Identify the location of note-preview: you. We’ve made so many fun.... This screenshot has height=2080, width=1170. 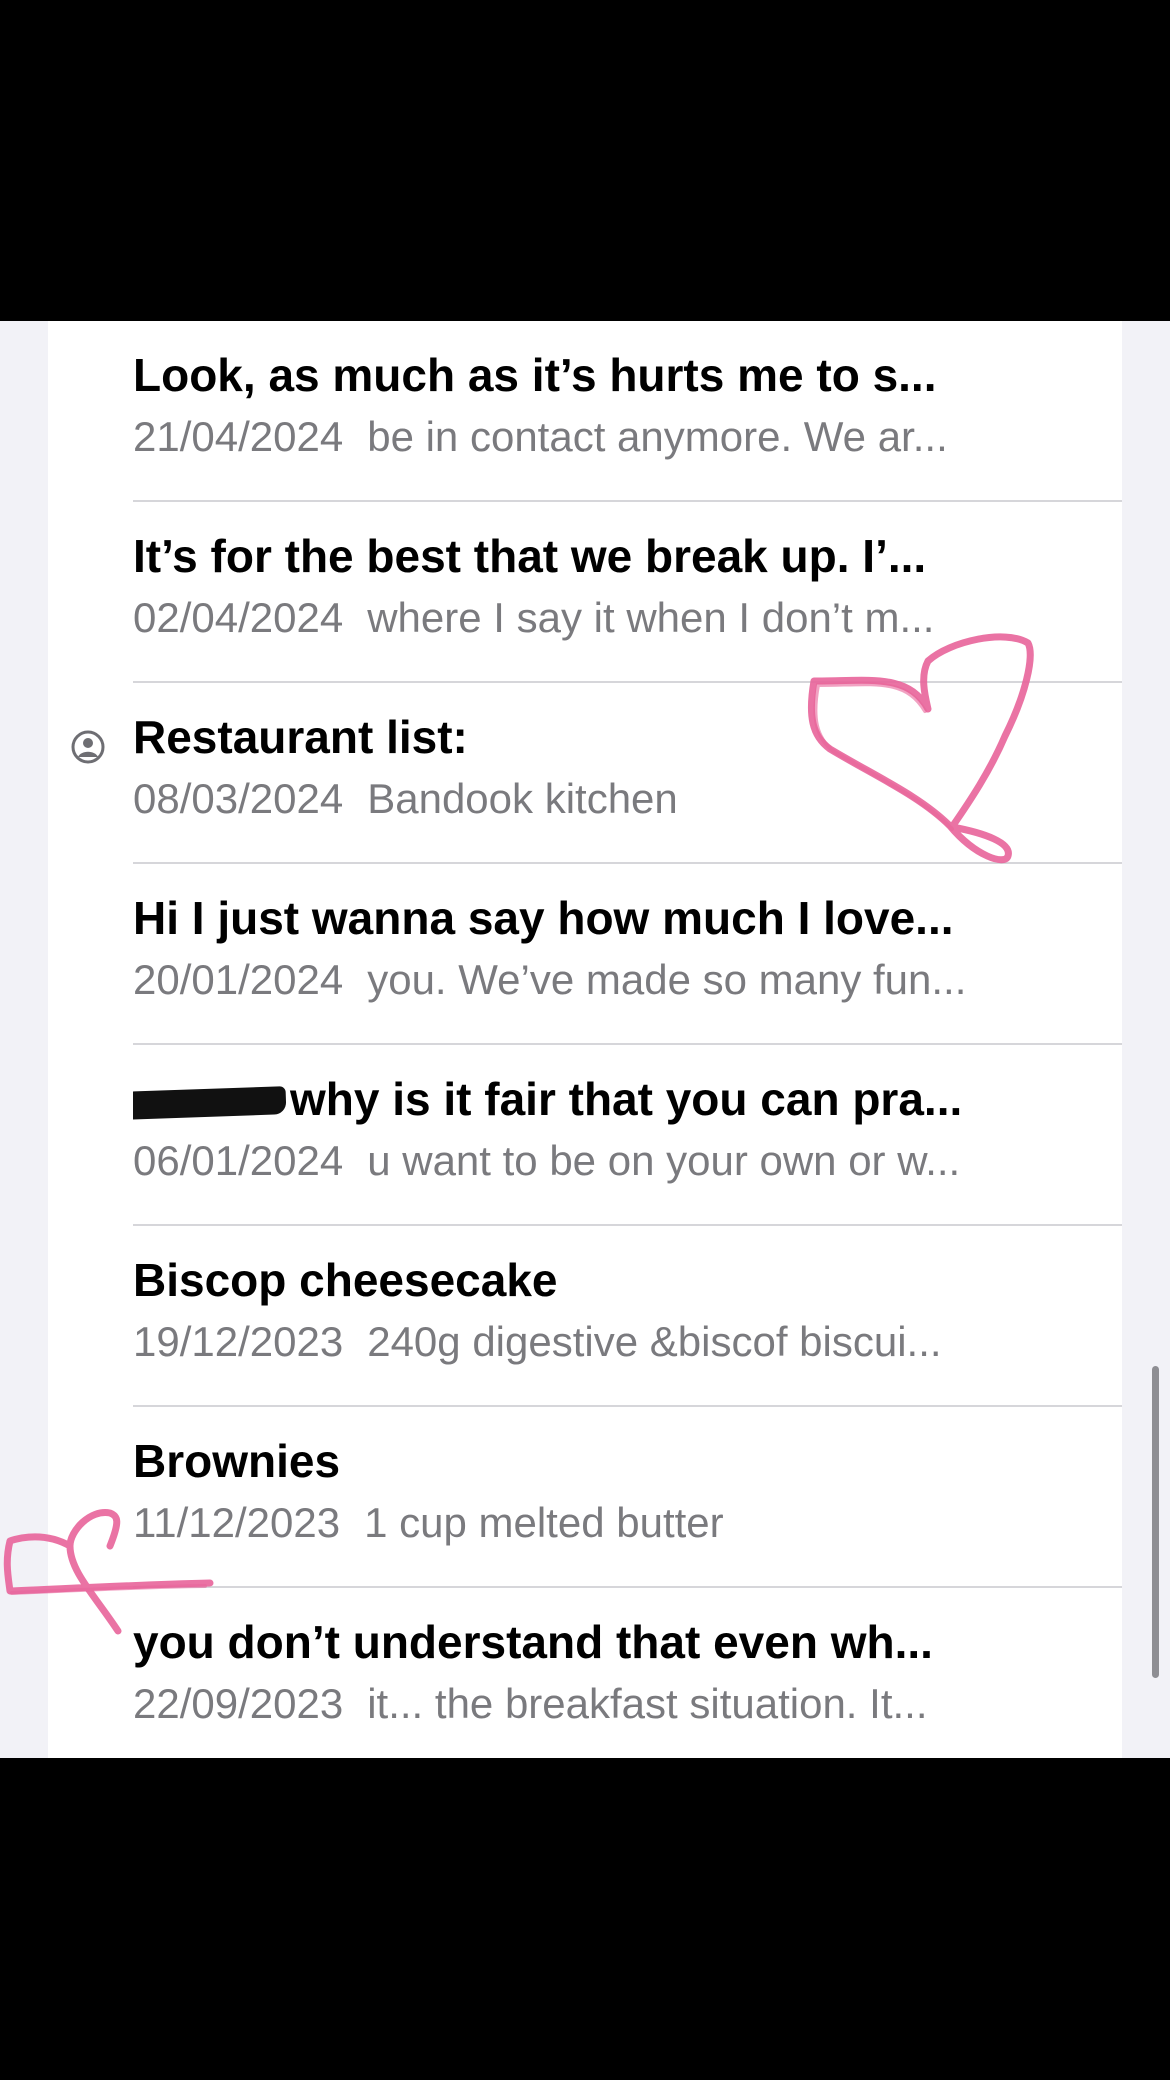
(667, 979).